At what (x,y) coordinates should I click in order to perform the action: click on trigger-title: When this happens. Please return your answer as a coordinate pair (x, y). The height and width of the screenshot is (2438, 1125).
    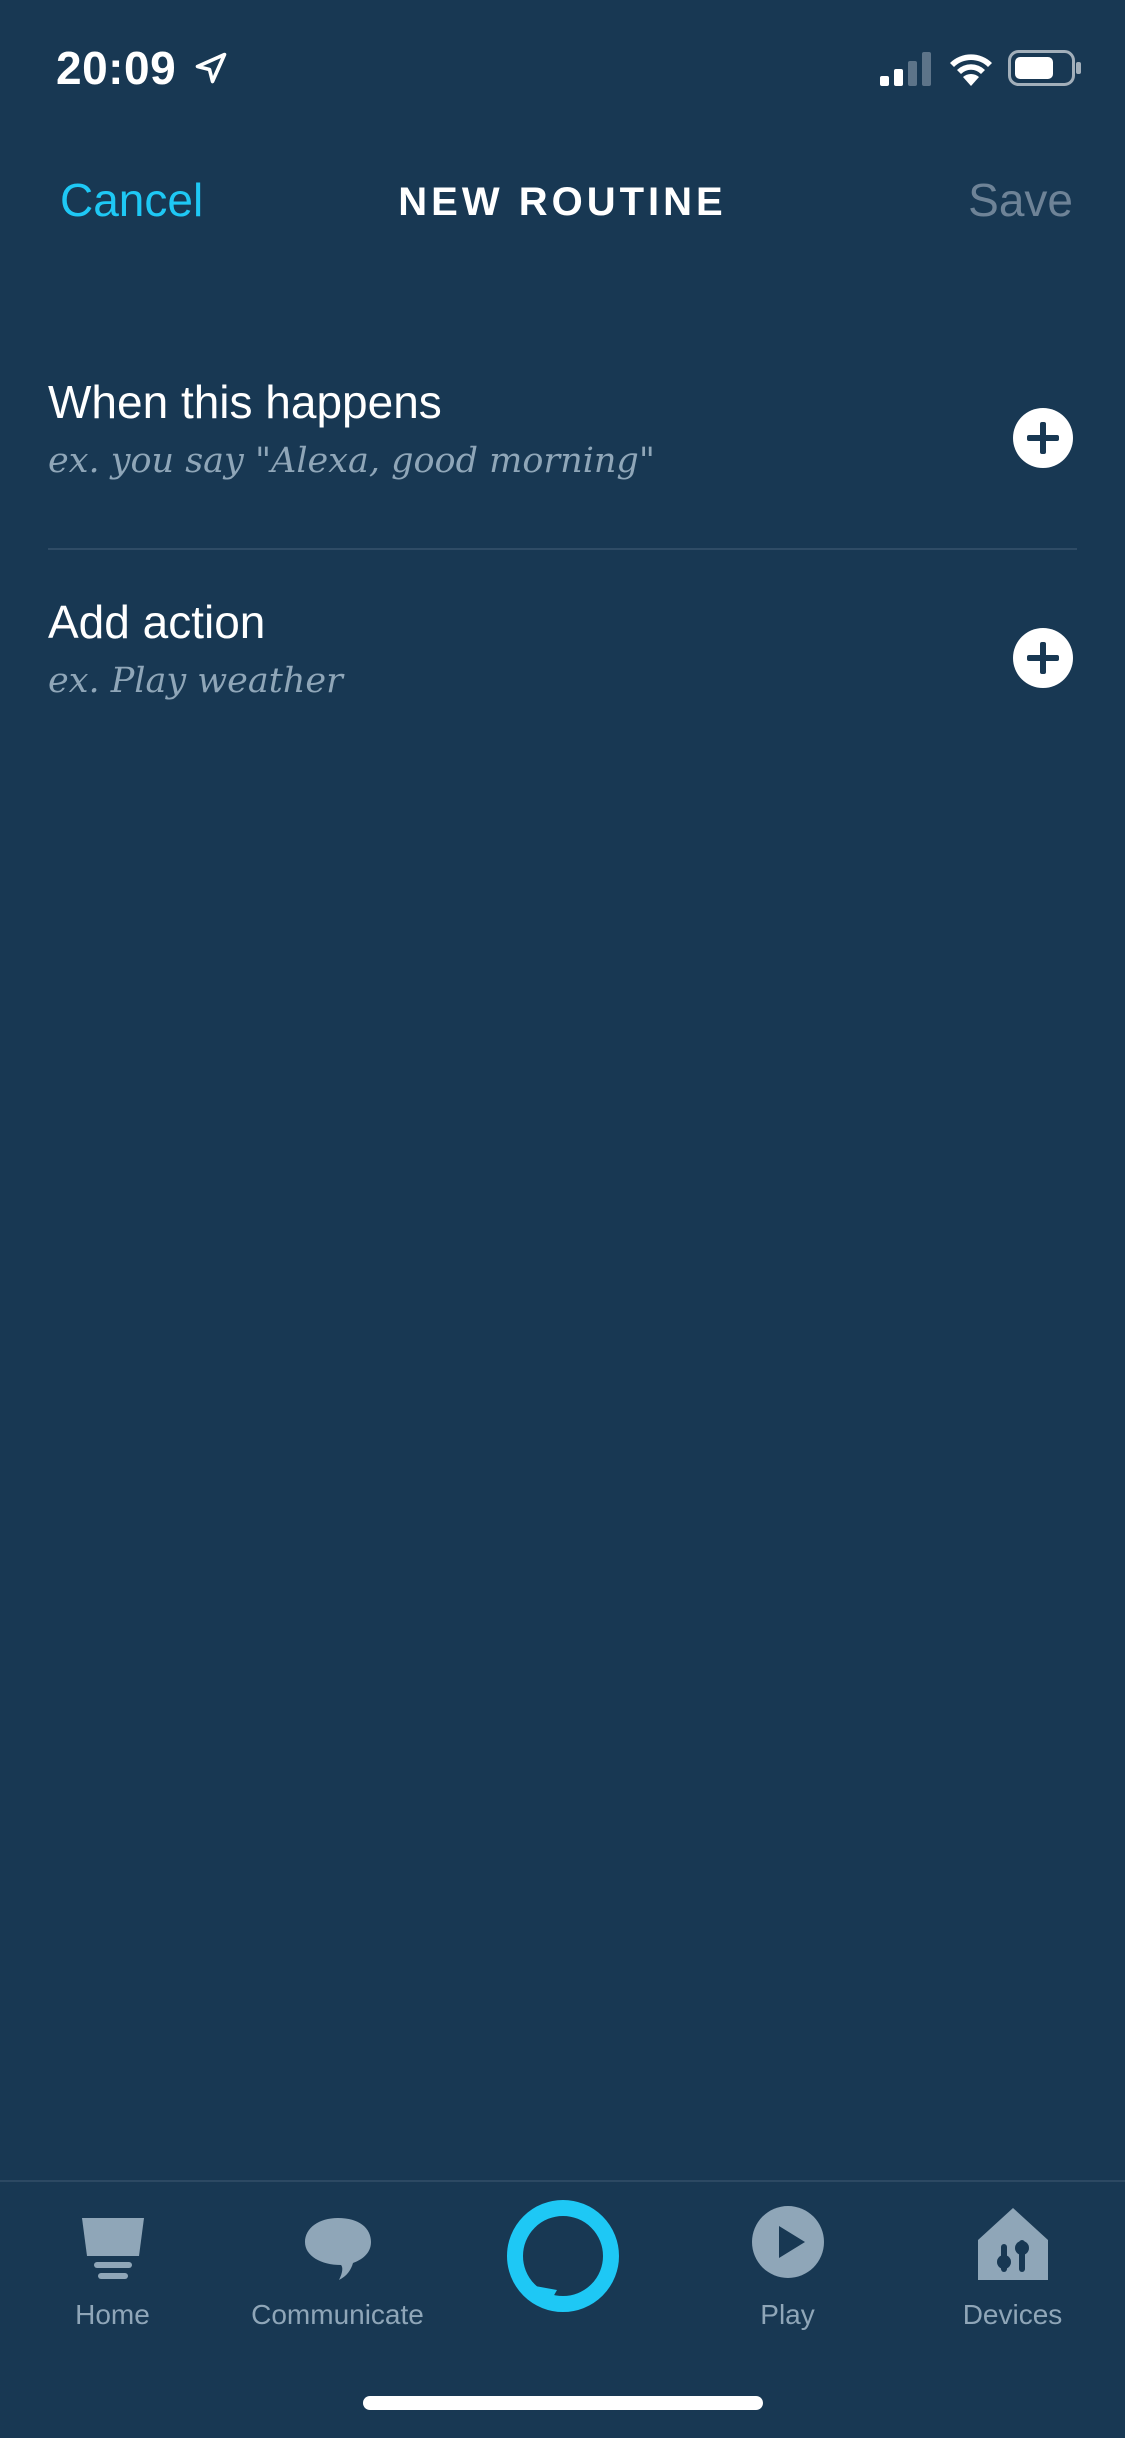
    Looking at the image, I should click on (245, 402).